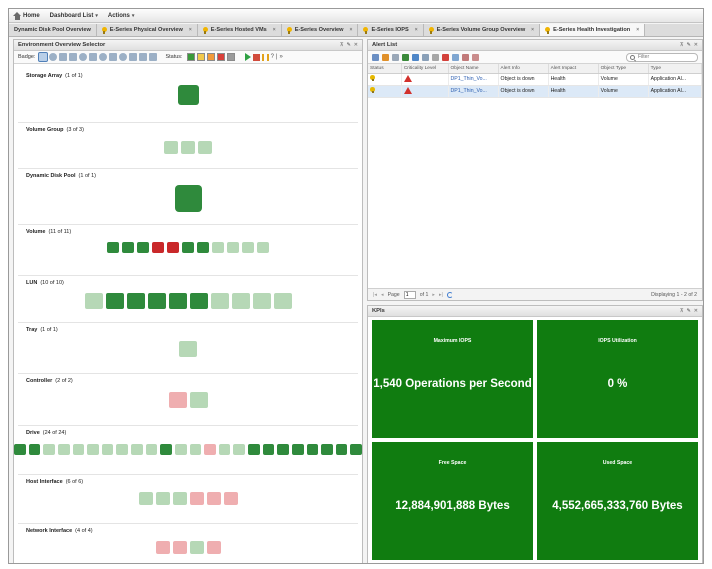 The width and height of the screenshot is (712, 569). Describe the element at coordinates (123, 57) in the screenshot. I see `stress-badge-icon` at that location.